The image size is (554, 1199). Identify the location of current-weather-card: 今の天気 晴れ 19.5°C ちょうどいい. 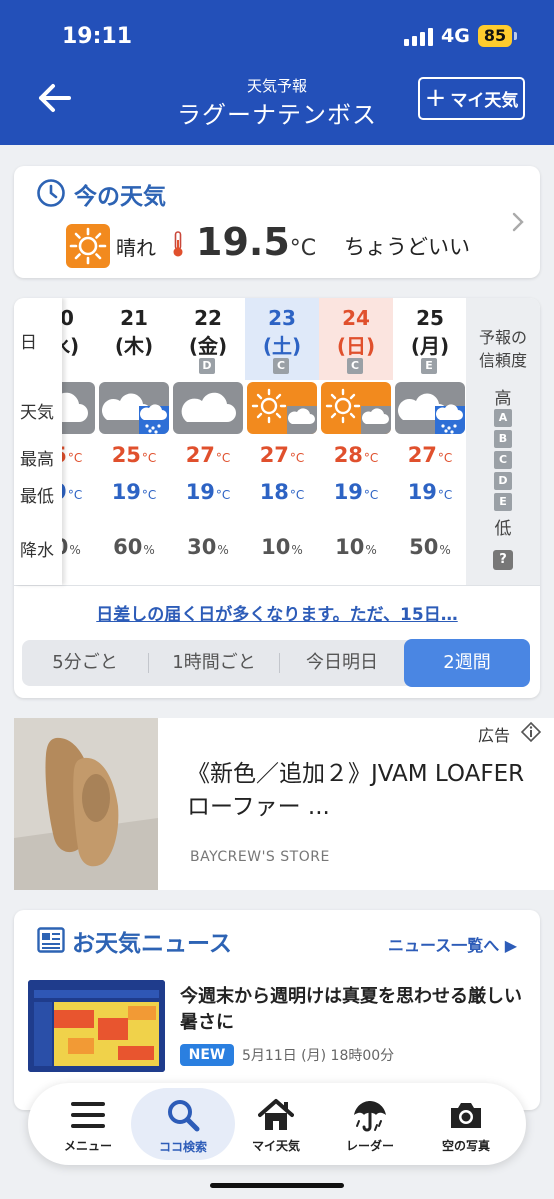
(277, 222).